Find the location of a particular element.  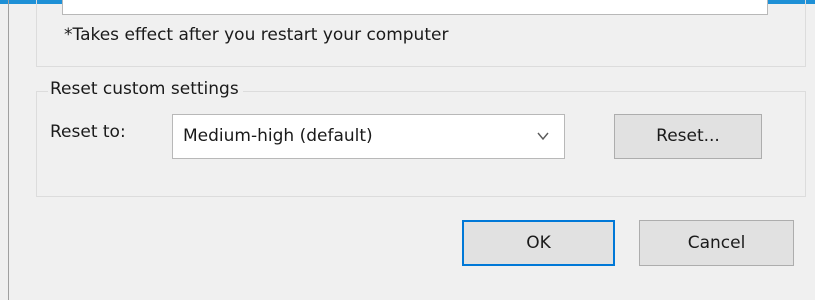

reset-level-dropdown: Medium-high (default) is located at coordinates (368, 136).